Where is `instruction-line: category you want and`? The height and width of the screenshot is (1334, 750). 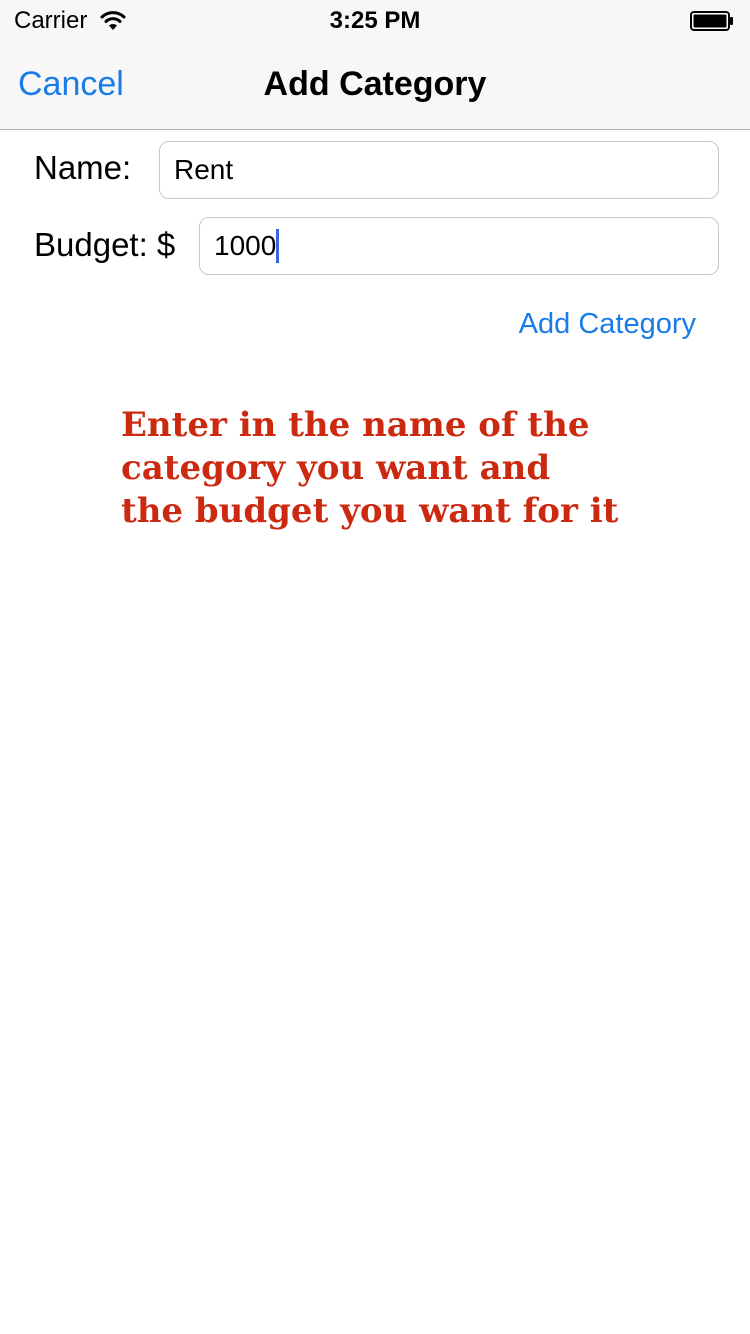 instruction-line: category you want and is located at coordinates (336, 468).